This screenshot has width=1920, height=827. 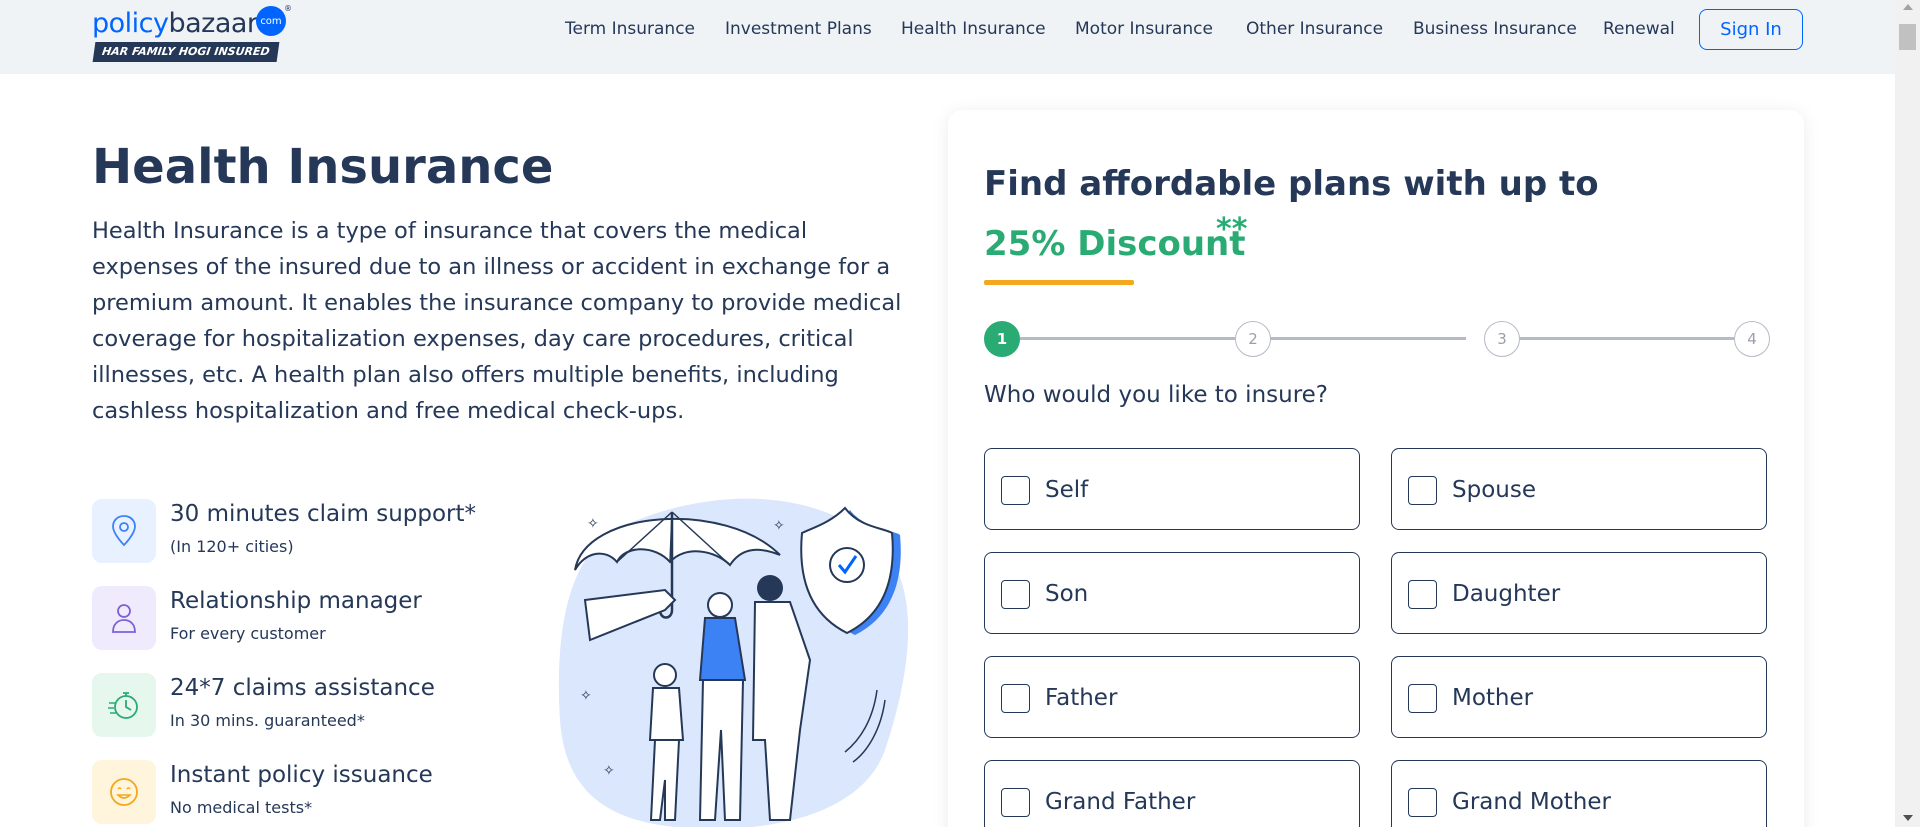 What do you see at coordinates (1067, 490) in the screenshot?
I see `option-label: Self` at bounding box center [1067, 490].